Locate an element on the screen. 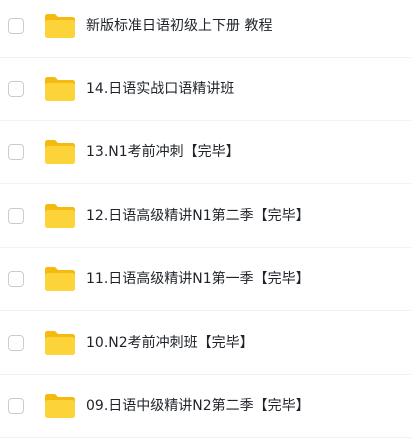  file-name: 13.N1考前冲刺【完毕】 is located at coordinates (163, 152).